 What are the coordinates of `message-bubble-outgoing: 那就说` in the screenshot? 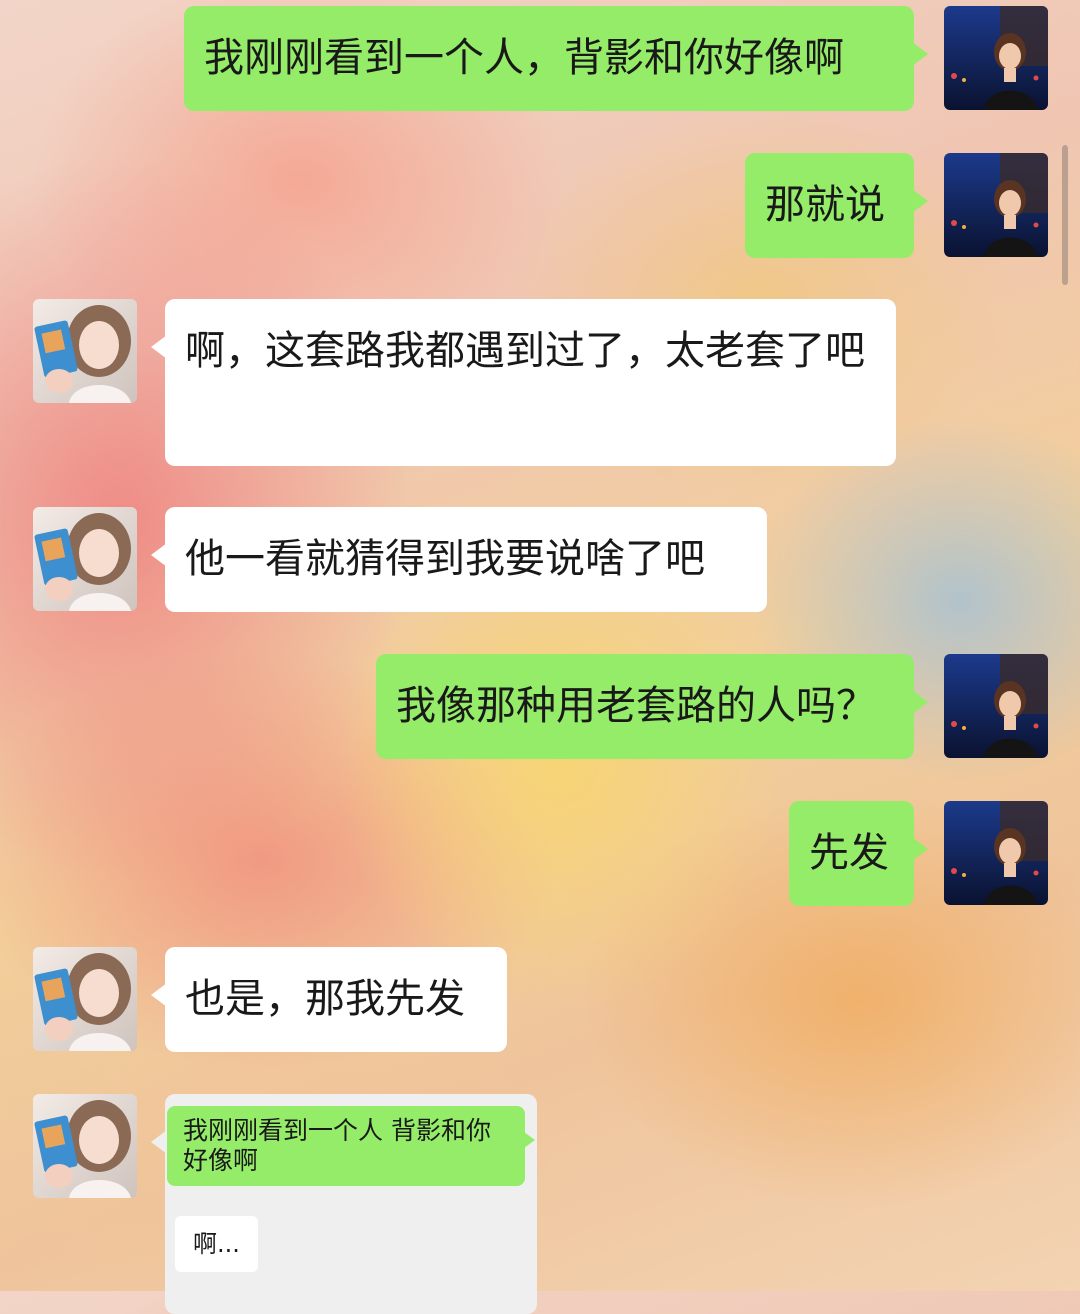 It's located at (836, 205).